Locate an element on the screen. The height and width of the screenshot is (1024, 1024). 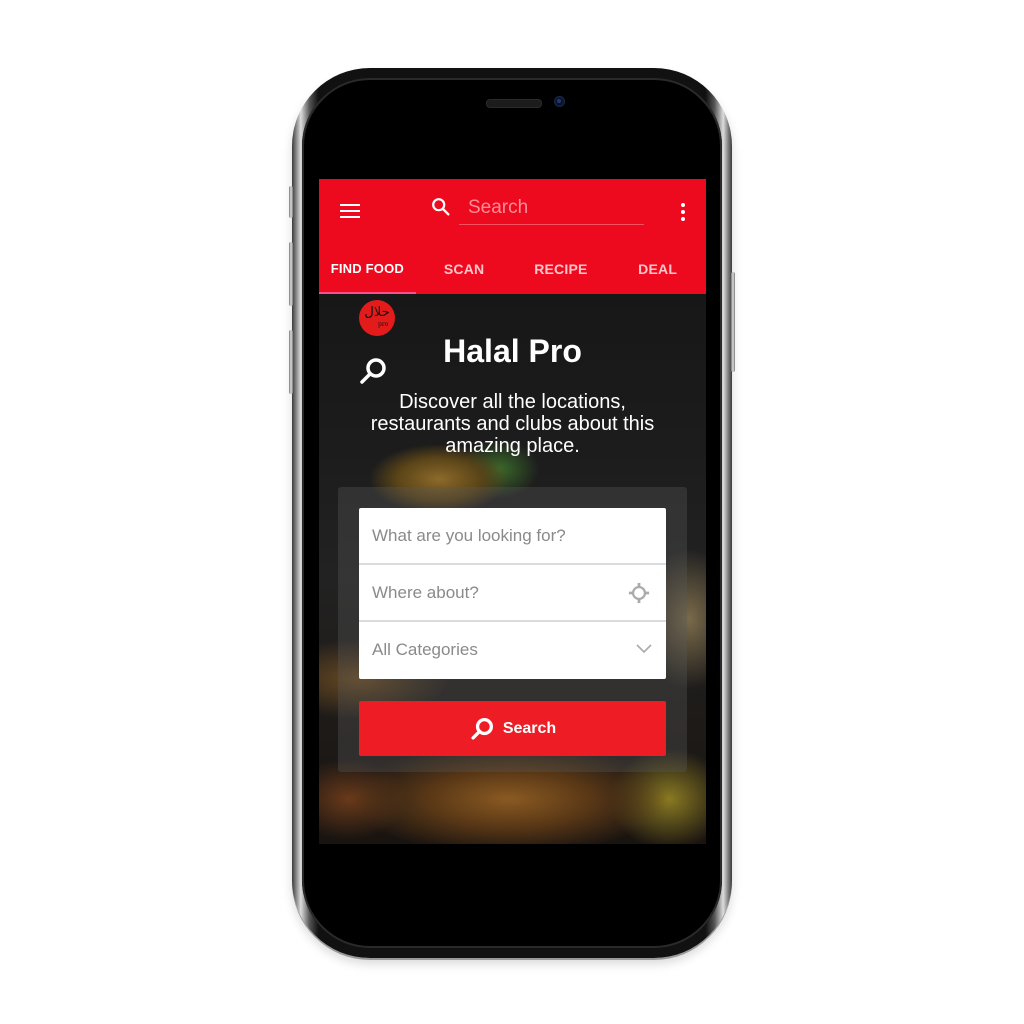
chevron-down-icon is located at coordinates (644, 649).